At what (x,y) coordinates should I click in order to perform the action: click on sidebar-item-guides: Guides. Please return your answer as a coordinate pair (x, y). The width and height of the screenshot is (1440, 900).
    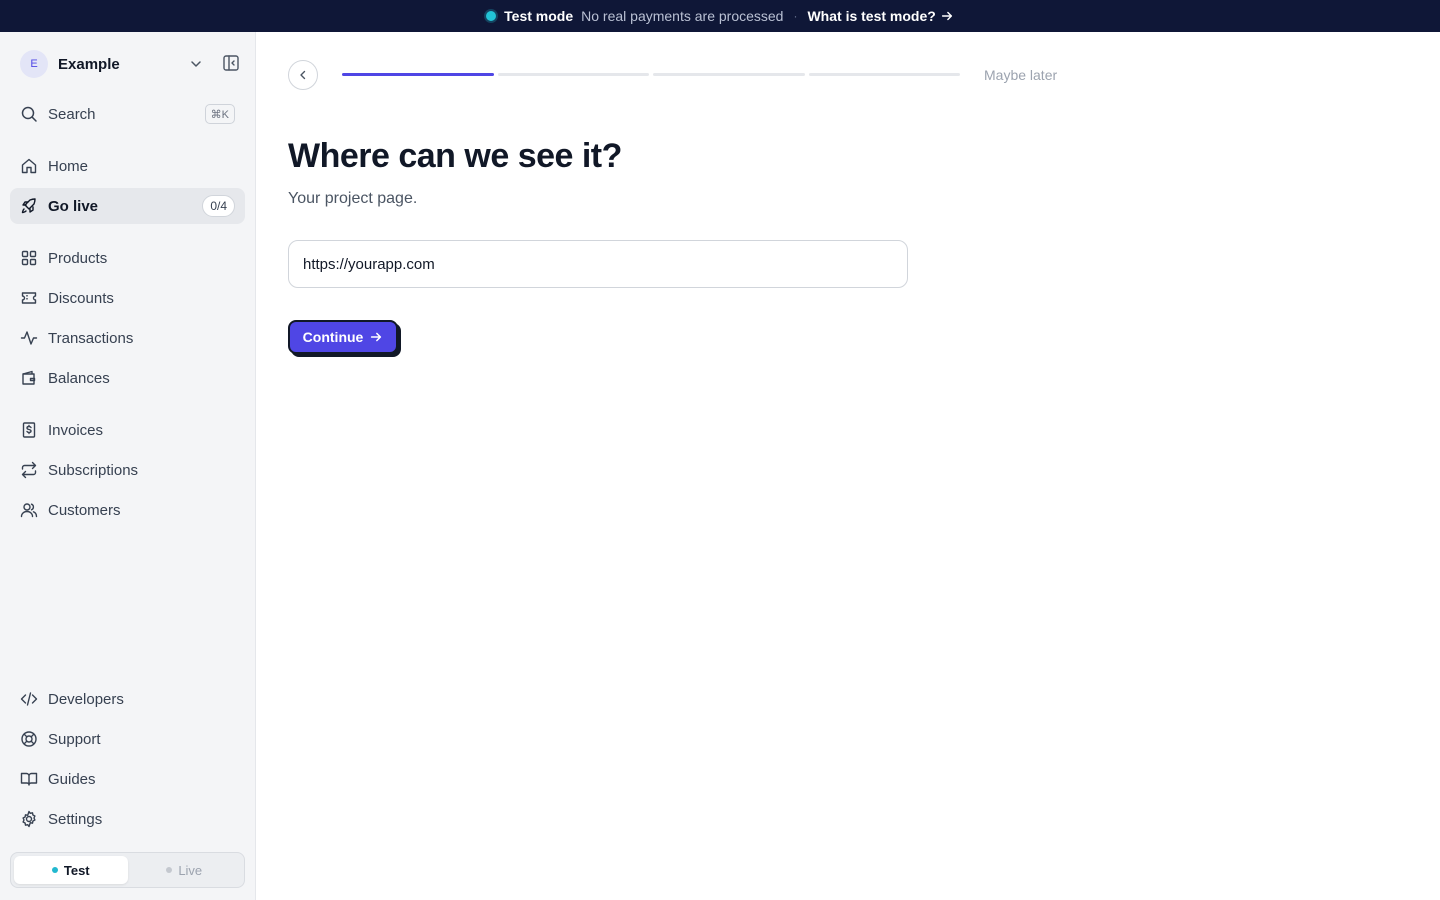
    Looking at the image, I should click on (127, 779).